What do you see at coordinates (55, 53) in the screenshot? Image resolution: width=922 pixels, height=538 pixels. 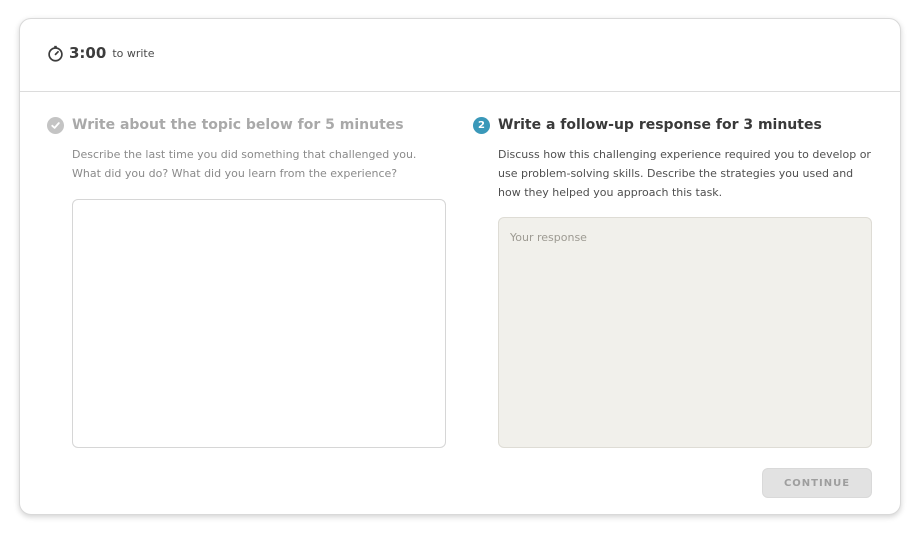 I see `stopwatch-icon` at bounding box center [55, 53].